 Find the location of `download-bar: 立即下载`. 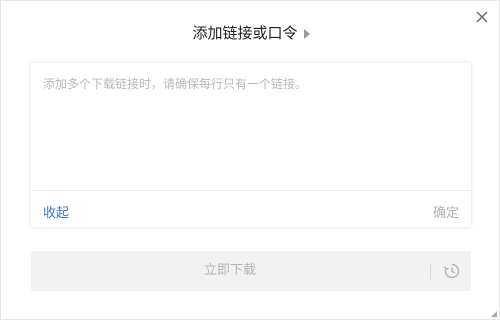

download-bar: 立即下载 is located at coordinates (251, 271).